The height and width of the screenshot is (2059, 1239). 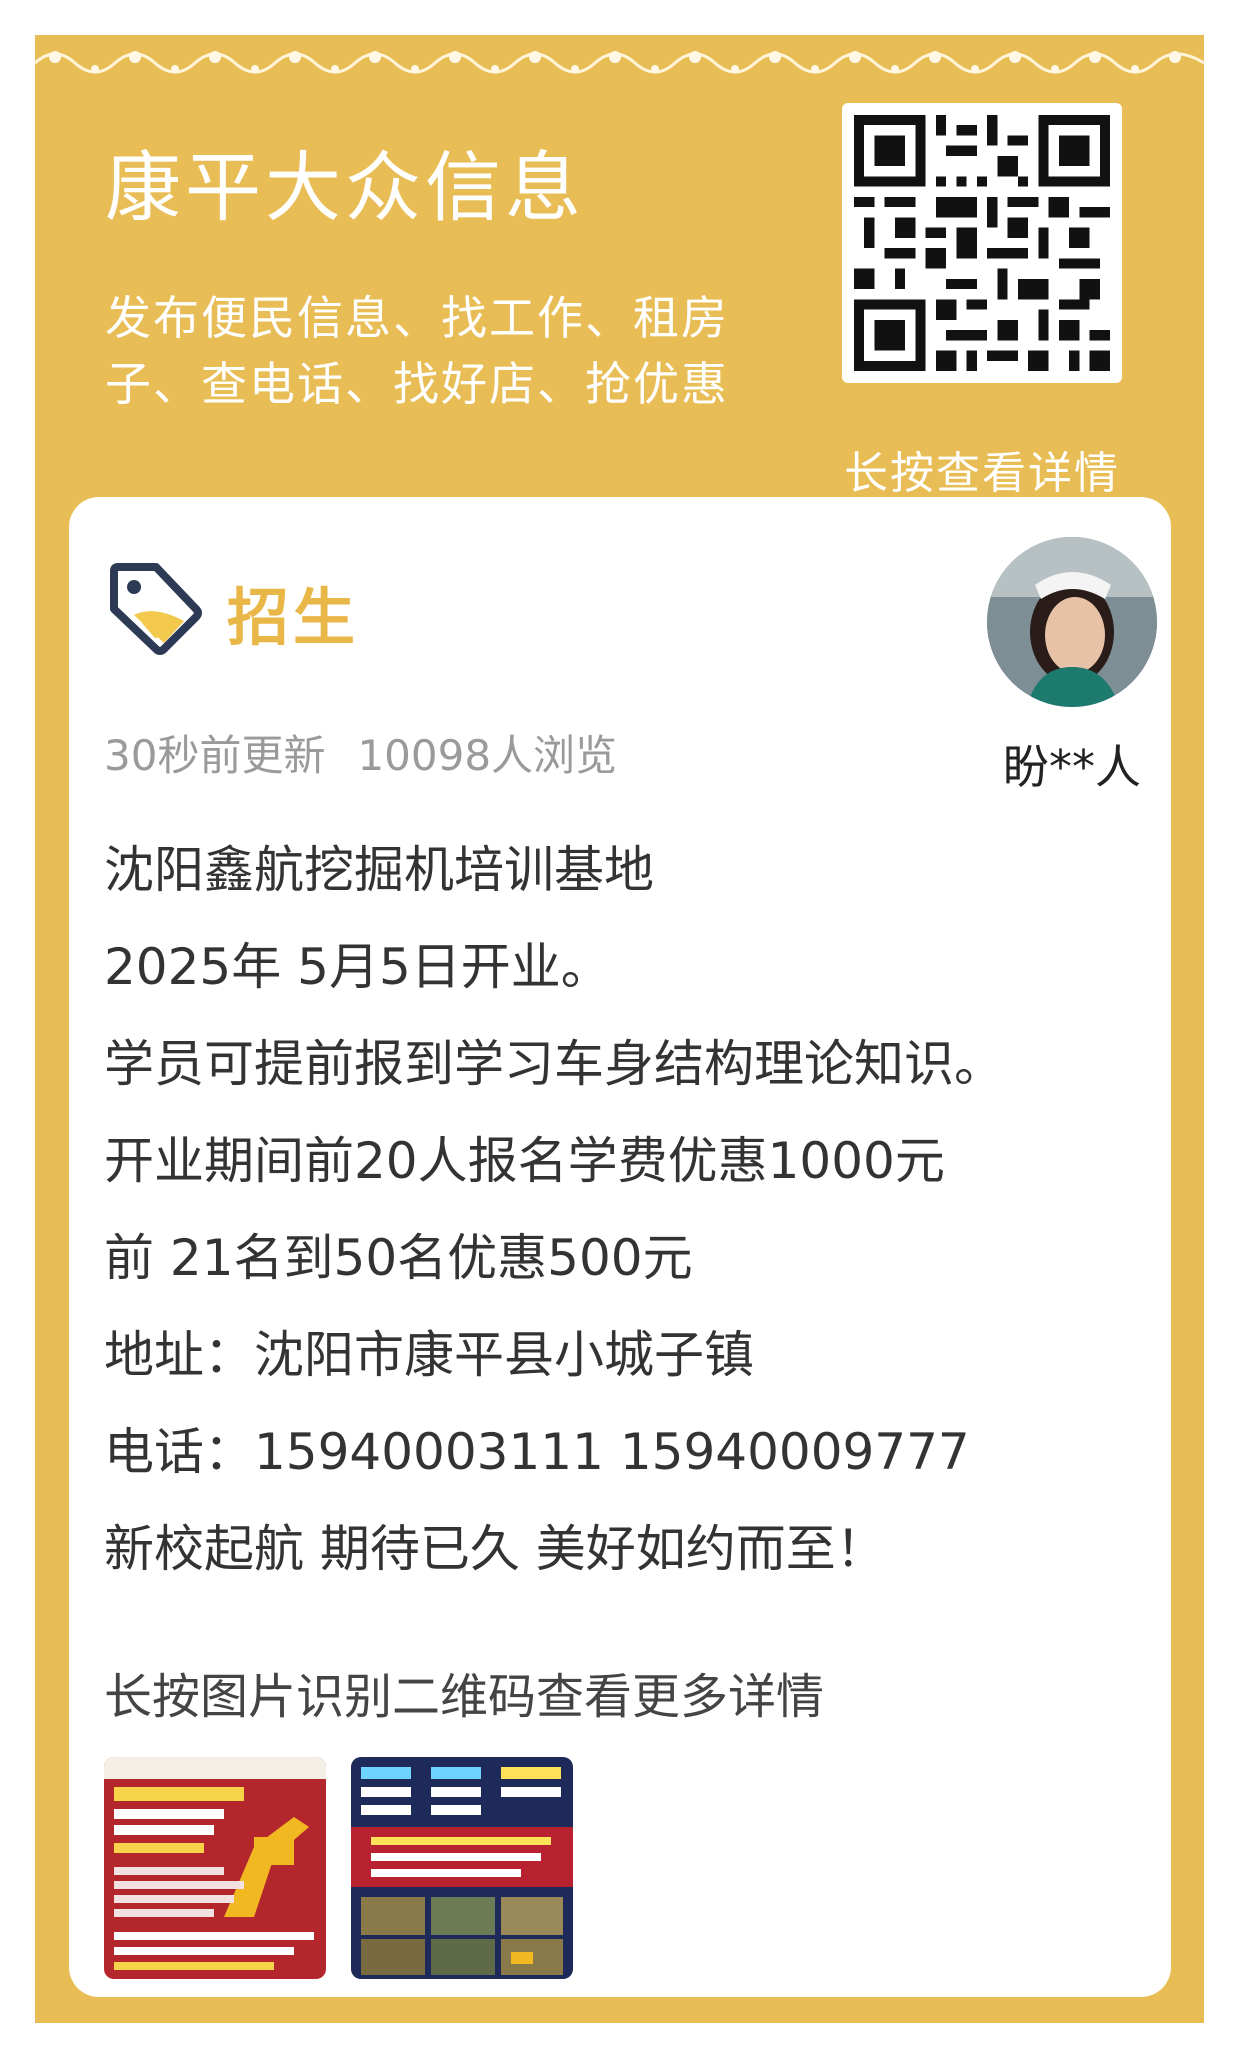 What do you see at coordinates (464, 1697) in the screenshot?
I see `qr-hint: 长按图片识别二维码查看更多详情` at bounding box center [464, 1697].